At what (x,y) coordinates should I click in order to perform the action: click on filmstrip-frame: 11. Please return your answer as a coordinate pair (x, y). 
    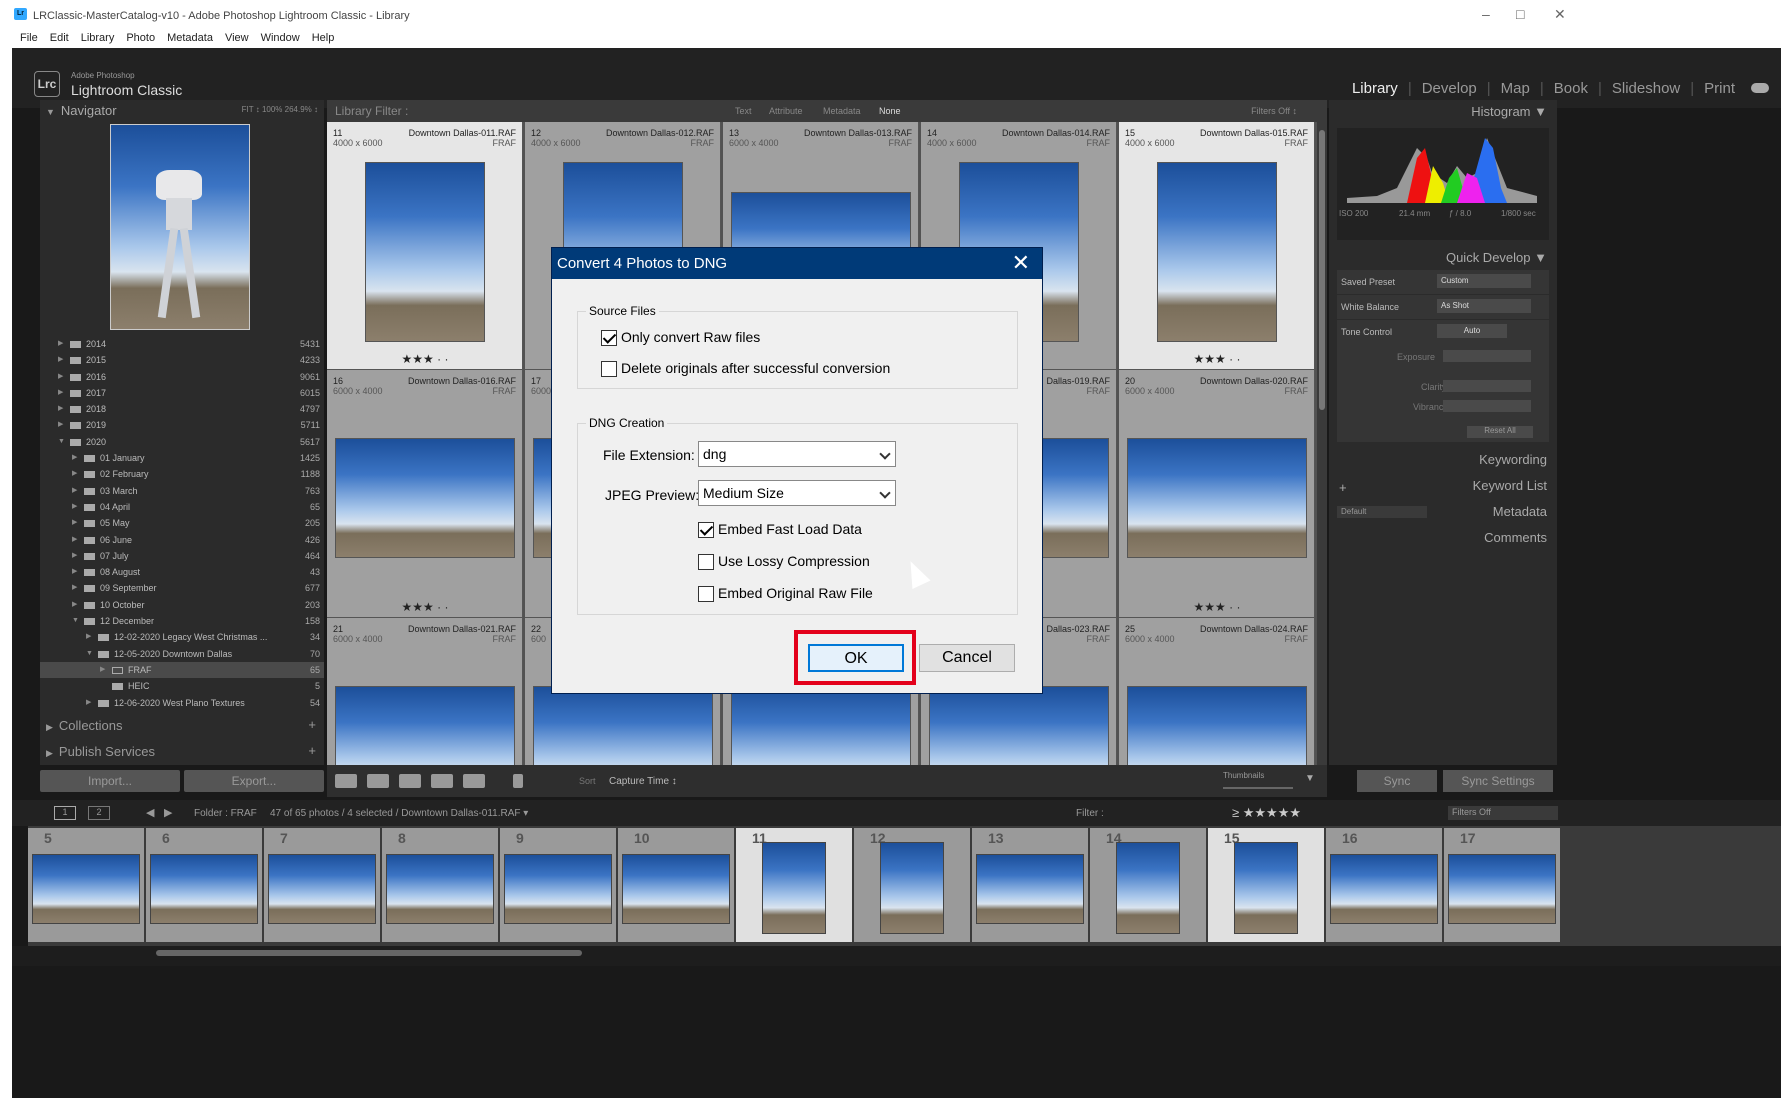
    Looking at the image, I should click on (794, 885).